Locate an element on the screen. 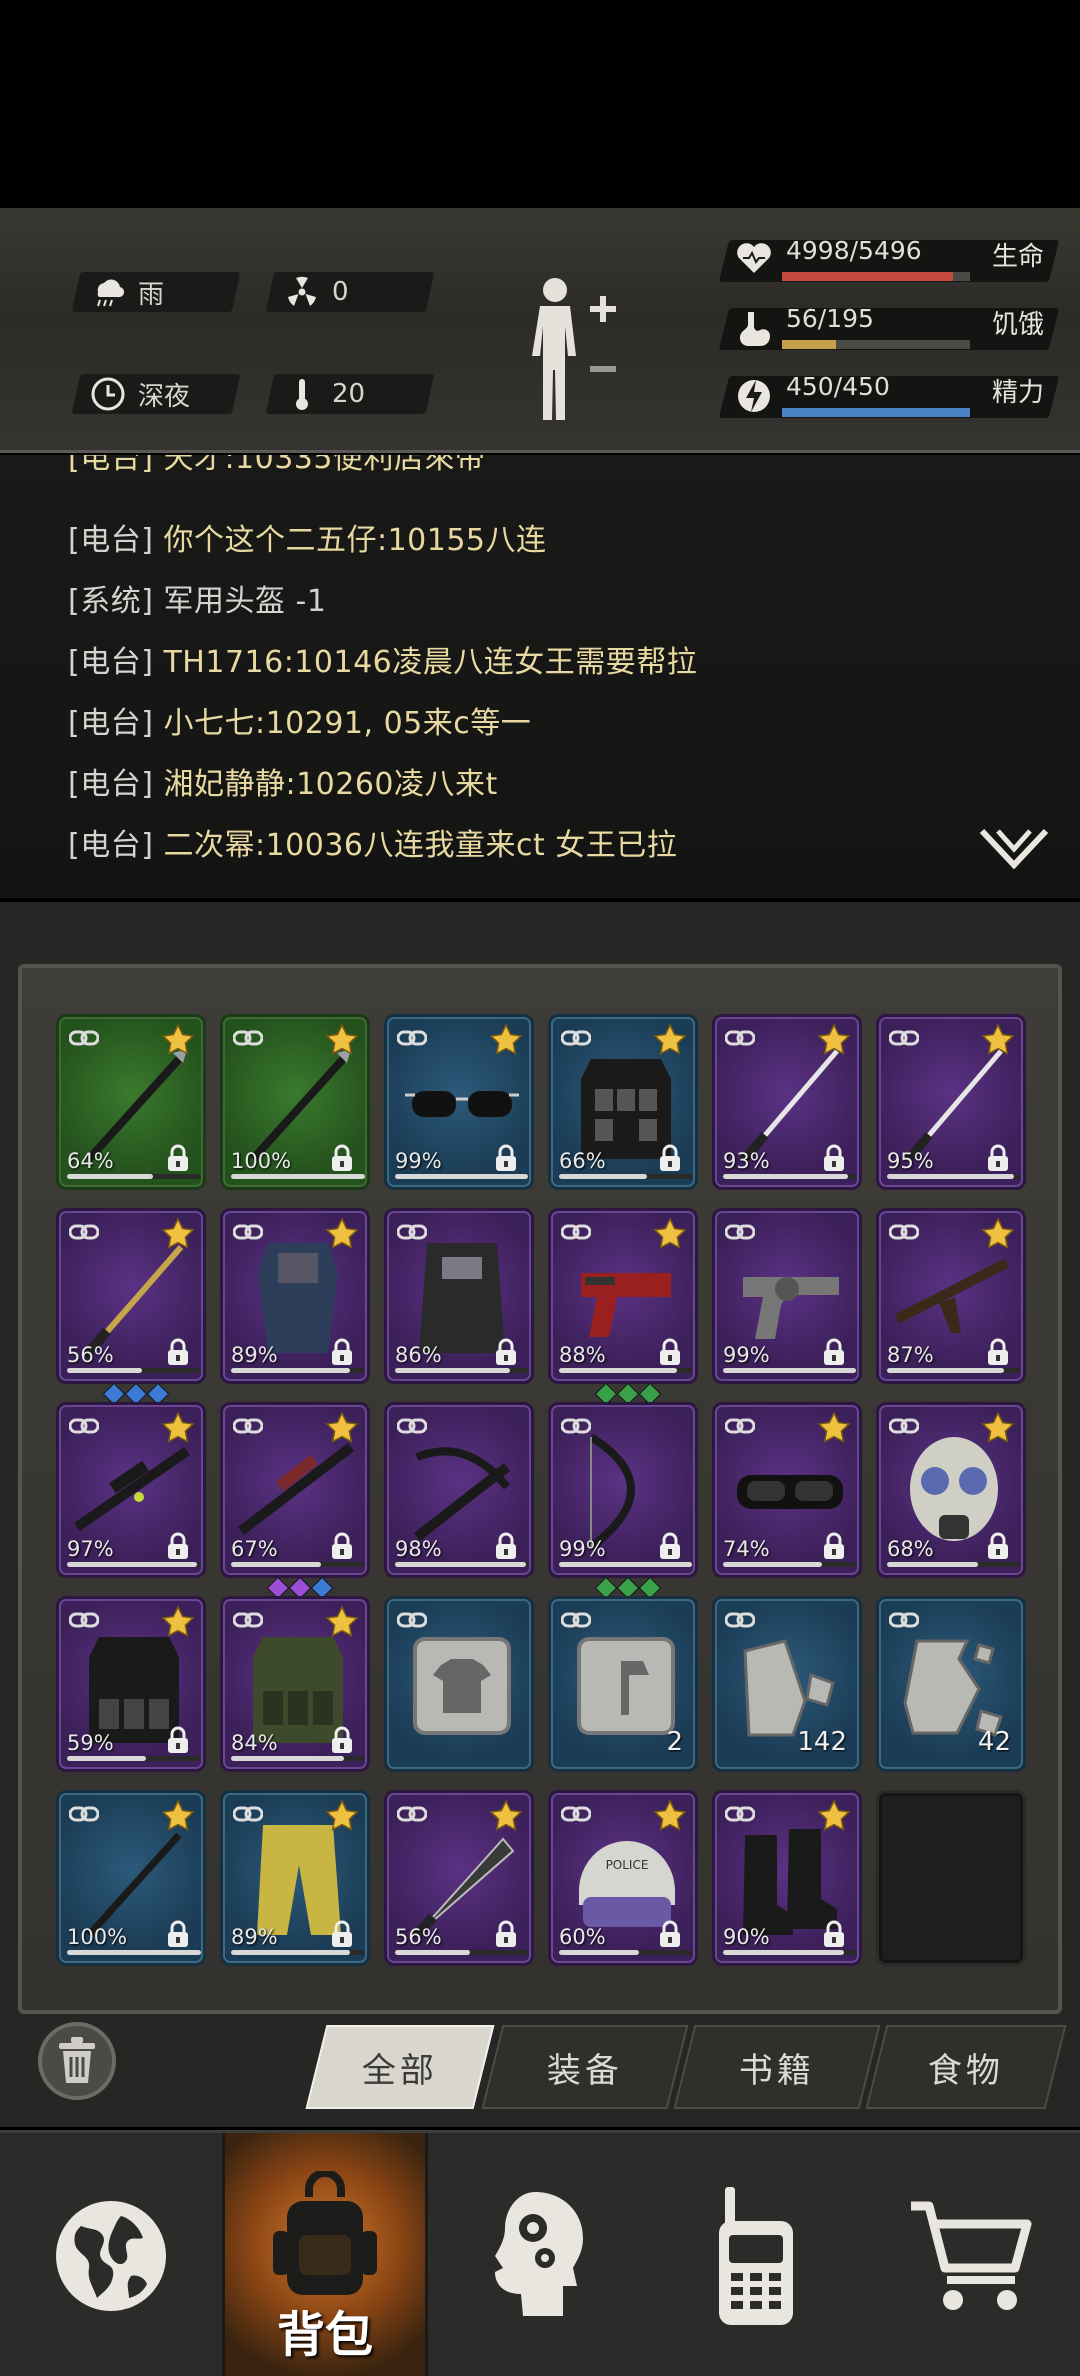 This screenshot has width=1080, height=2376. inventory-slot-combat-boots: 90% is located at coordinates (787, 1878).